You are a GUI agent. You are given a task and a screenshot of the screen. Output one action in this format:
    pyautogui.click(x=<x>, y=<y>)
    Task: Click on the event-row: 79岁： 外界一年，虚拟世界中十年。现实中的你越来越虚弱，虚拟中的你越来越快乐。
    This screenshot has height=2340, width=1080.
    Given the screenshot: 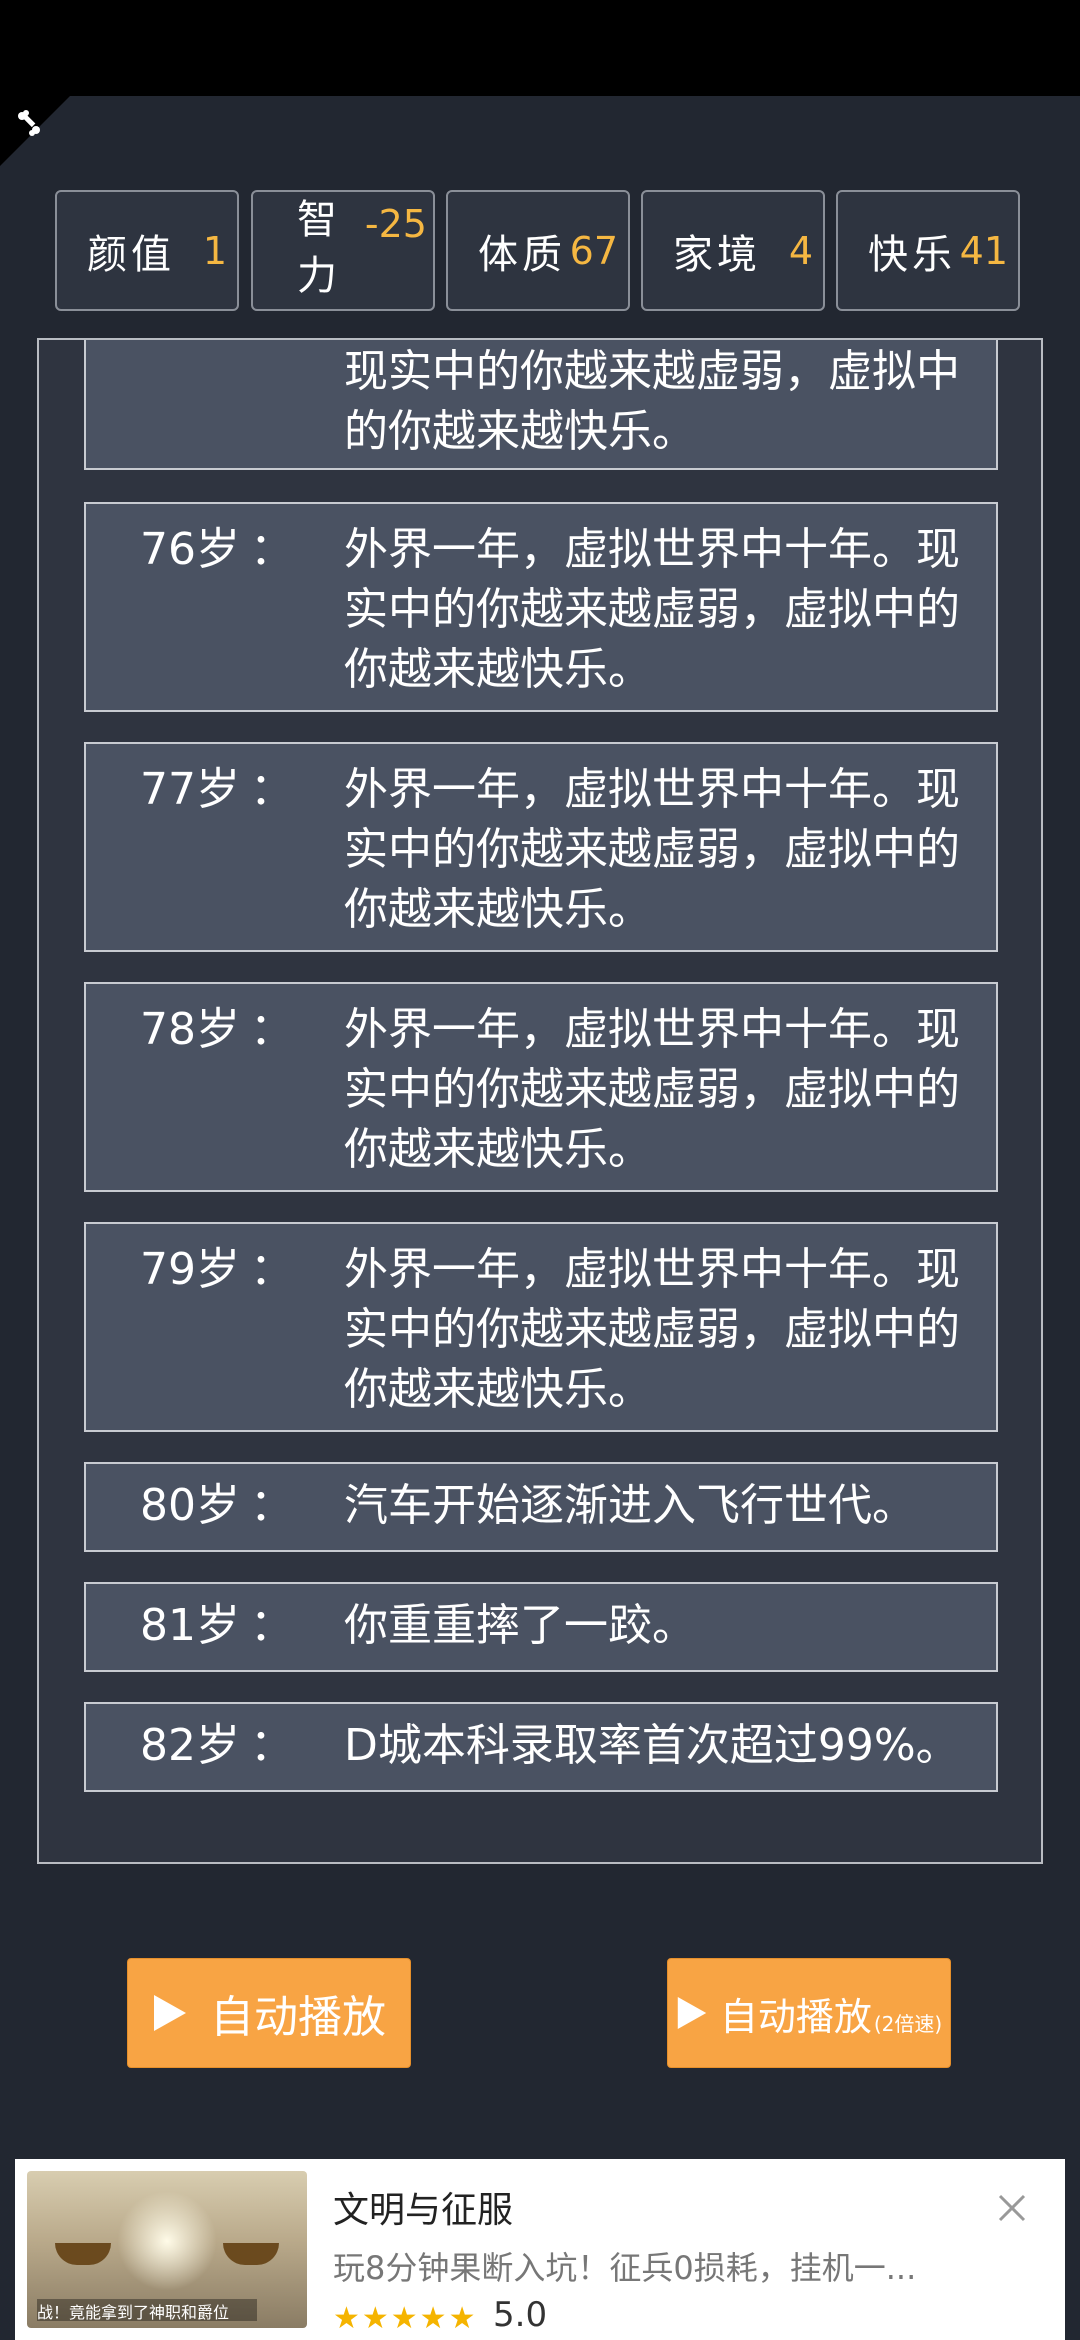 What is the action you would take?
    pyautogui.click(x=541, y=1327)
    